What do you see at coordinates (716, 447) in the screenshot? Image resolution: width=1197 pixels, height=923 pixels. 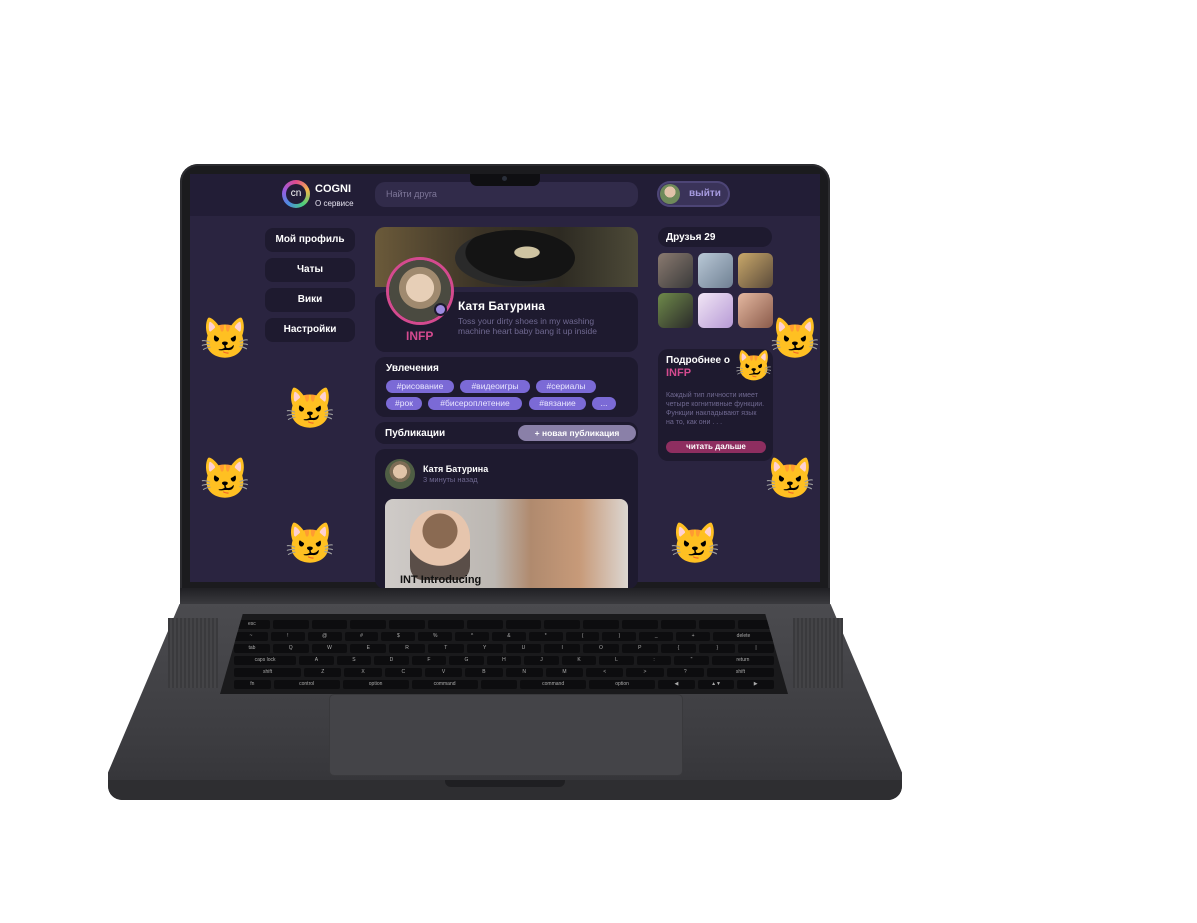 I see `read-more-button: читать дальше` at bounding box center [716, 447].